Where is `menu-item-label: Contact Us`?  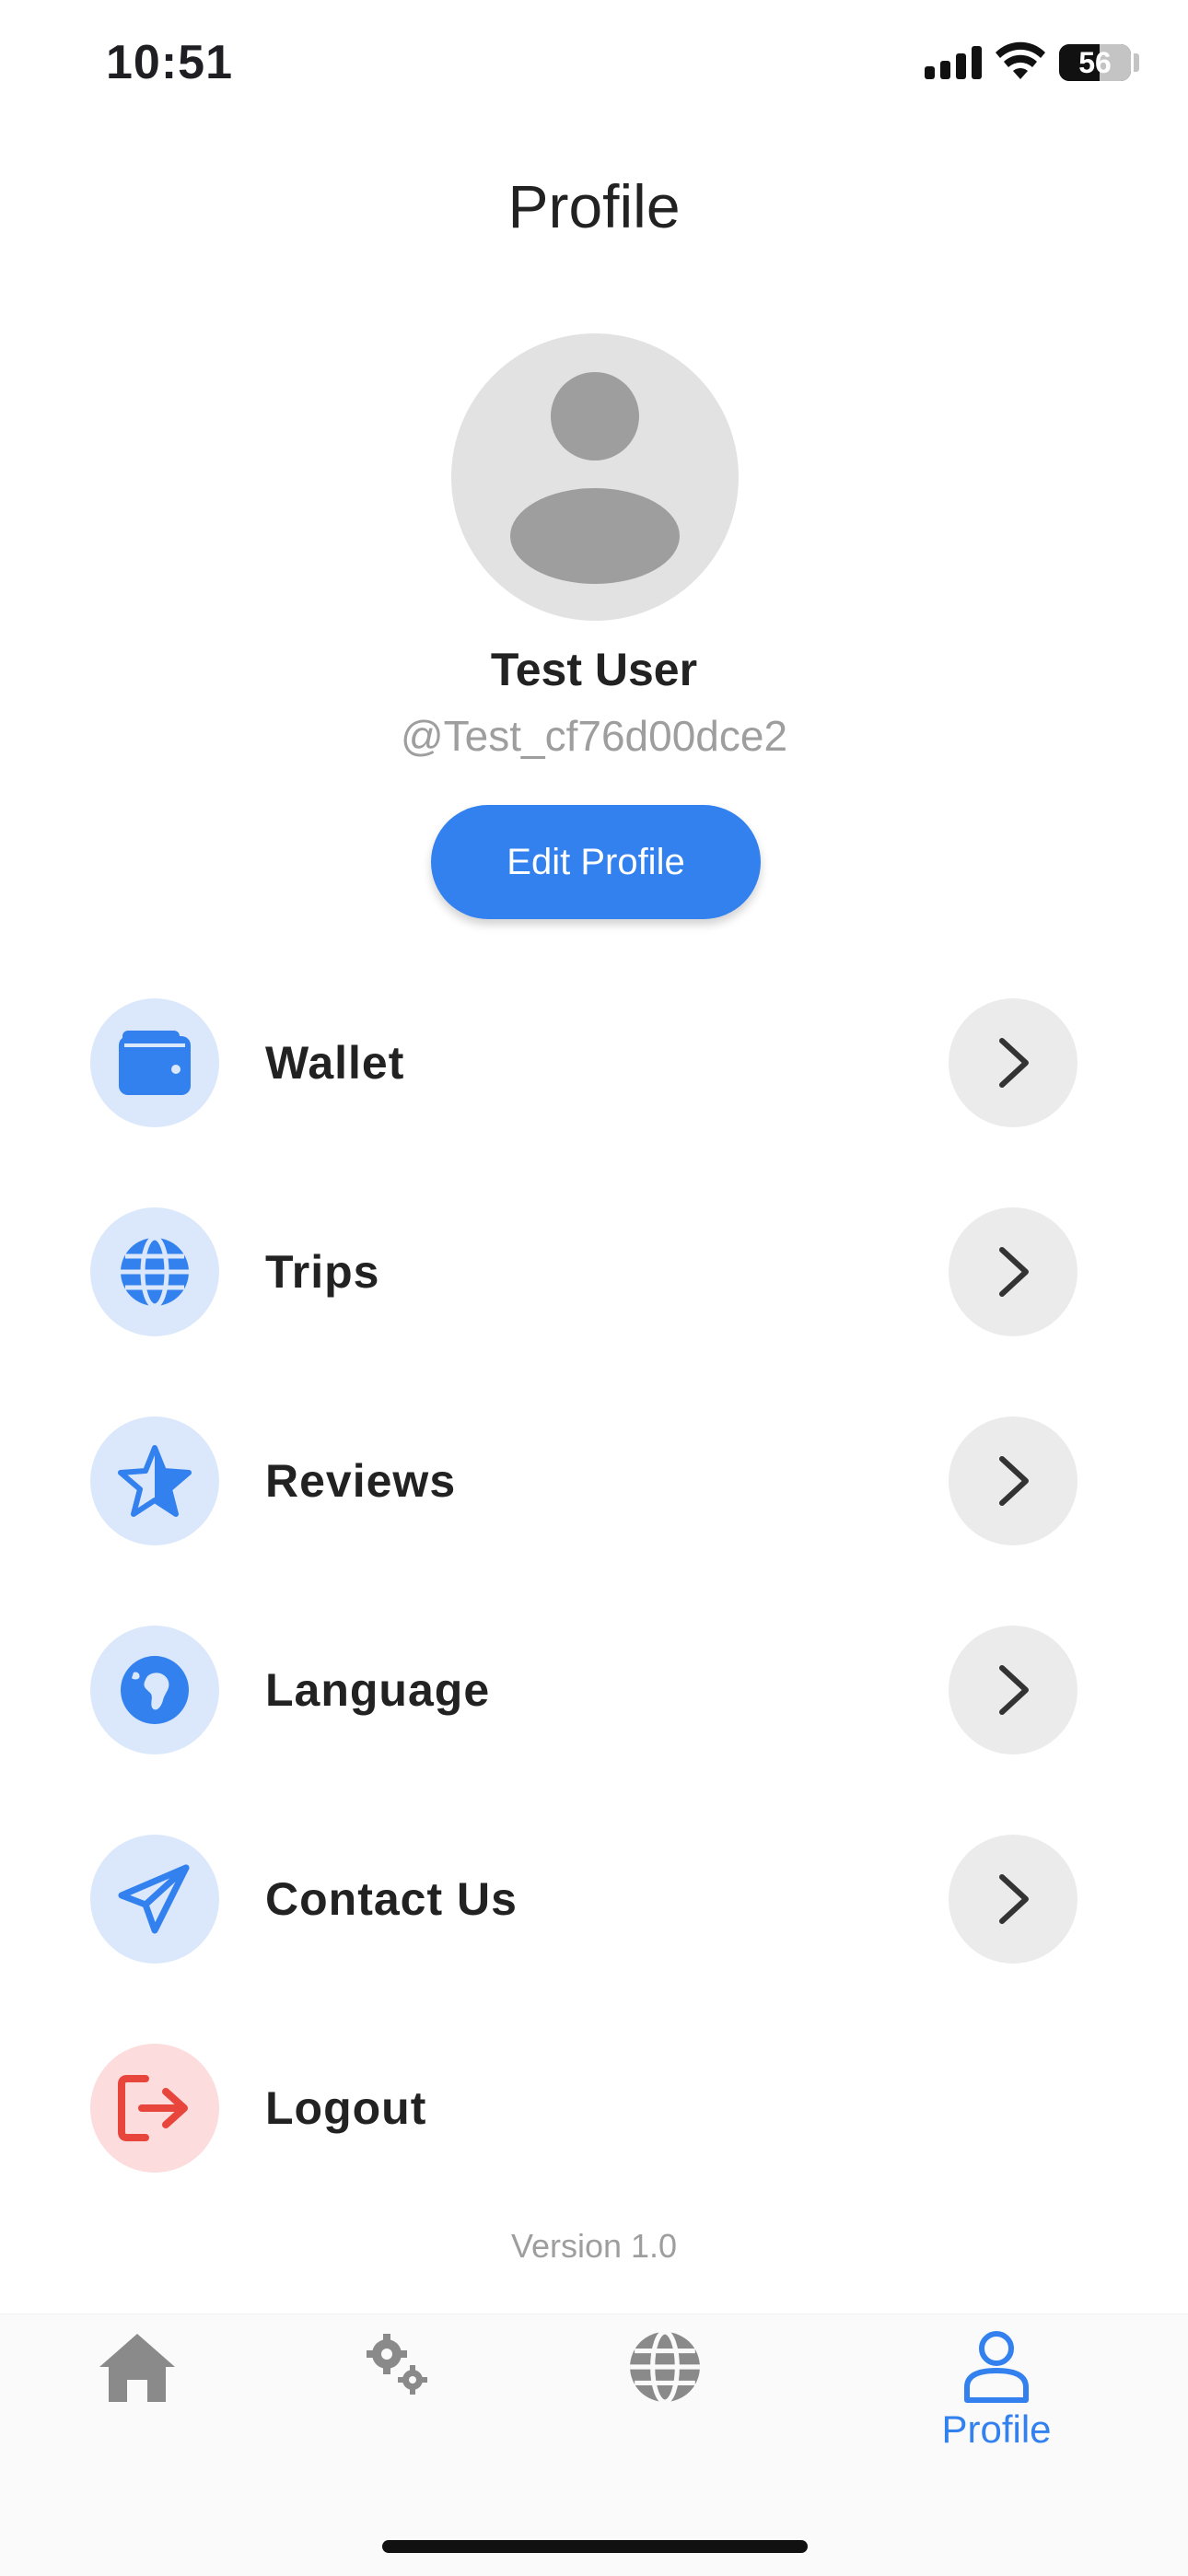
menu-item-label: Contact Us is located at coordinates (391, 1899).